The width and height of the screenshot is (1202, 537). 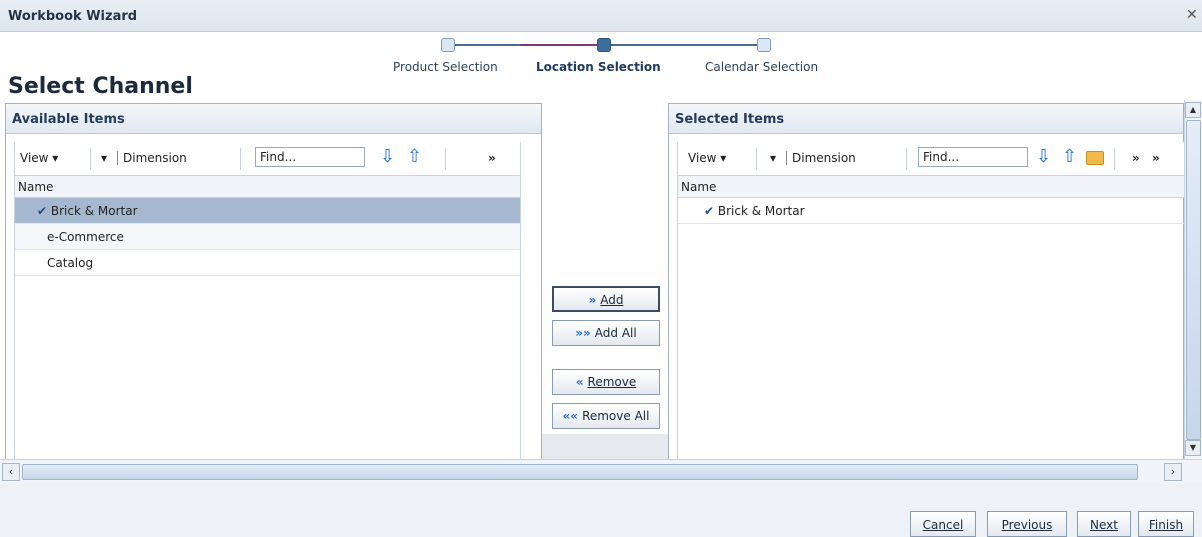 I want to click on train-connector-1-active, so click(x=558, y=45).